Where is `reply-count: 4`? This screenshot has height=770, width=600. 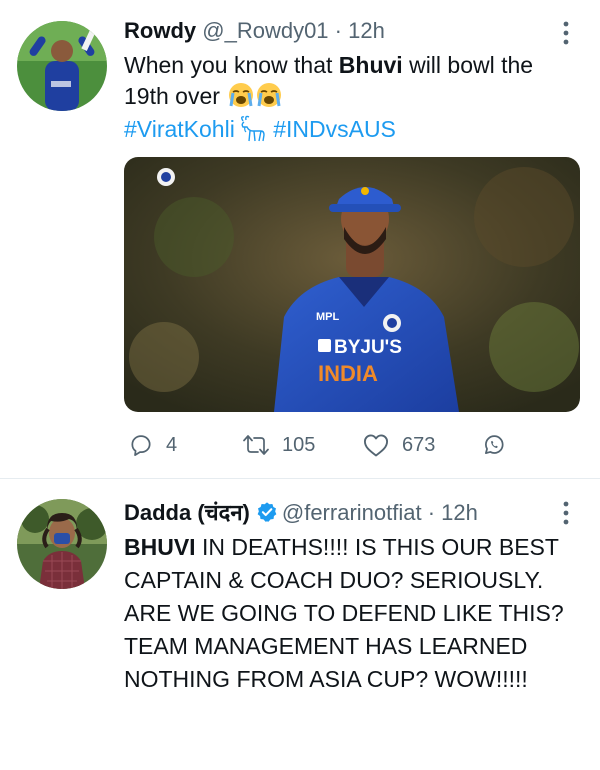 reply-count: 4 is located at coordinates (172, 444).